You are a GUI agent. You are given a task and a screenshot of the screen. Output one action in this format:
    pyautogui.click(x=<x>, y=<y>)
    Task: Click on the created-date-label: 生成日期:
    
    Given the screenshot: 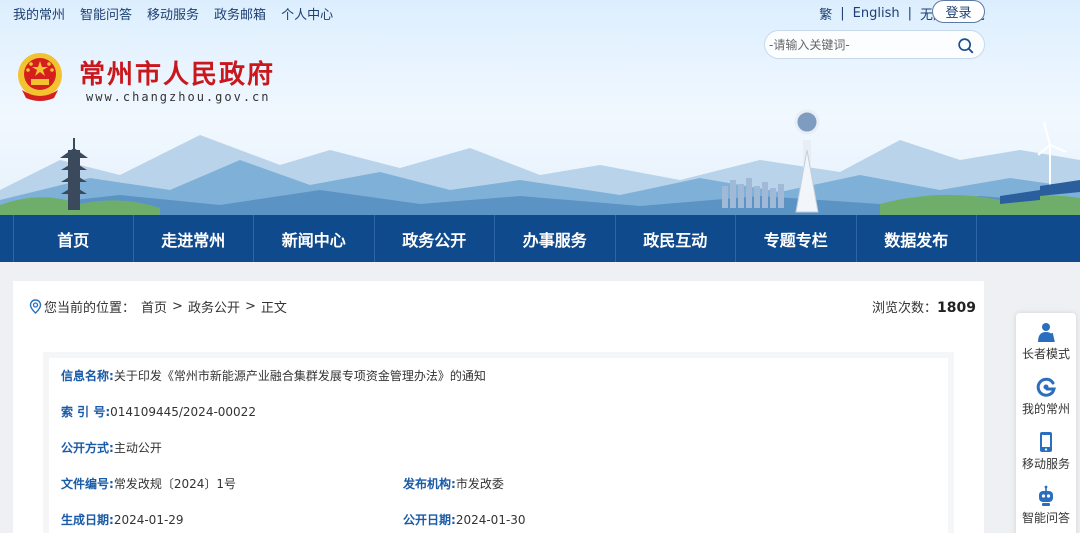 What is the action you would take?
    pyautogui.click(x=87, y=520)
    